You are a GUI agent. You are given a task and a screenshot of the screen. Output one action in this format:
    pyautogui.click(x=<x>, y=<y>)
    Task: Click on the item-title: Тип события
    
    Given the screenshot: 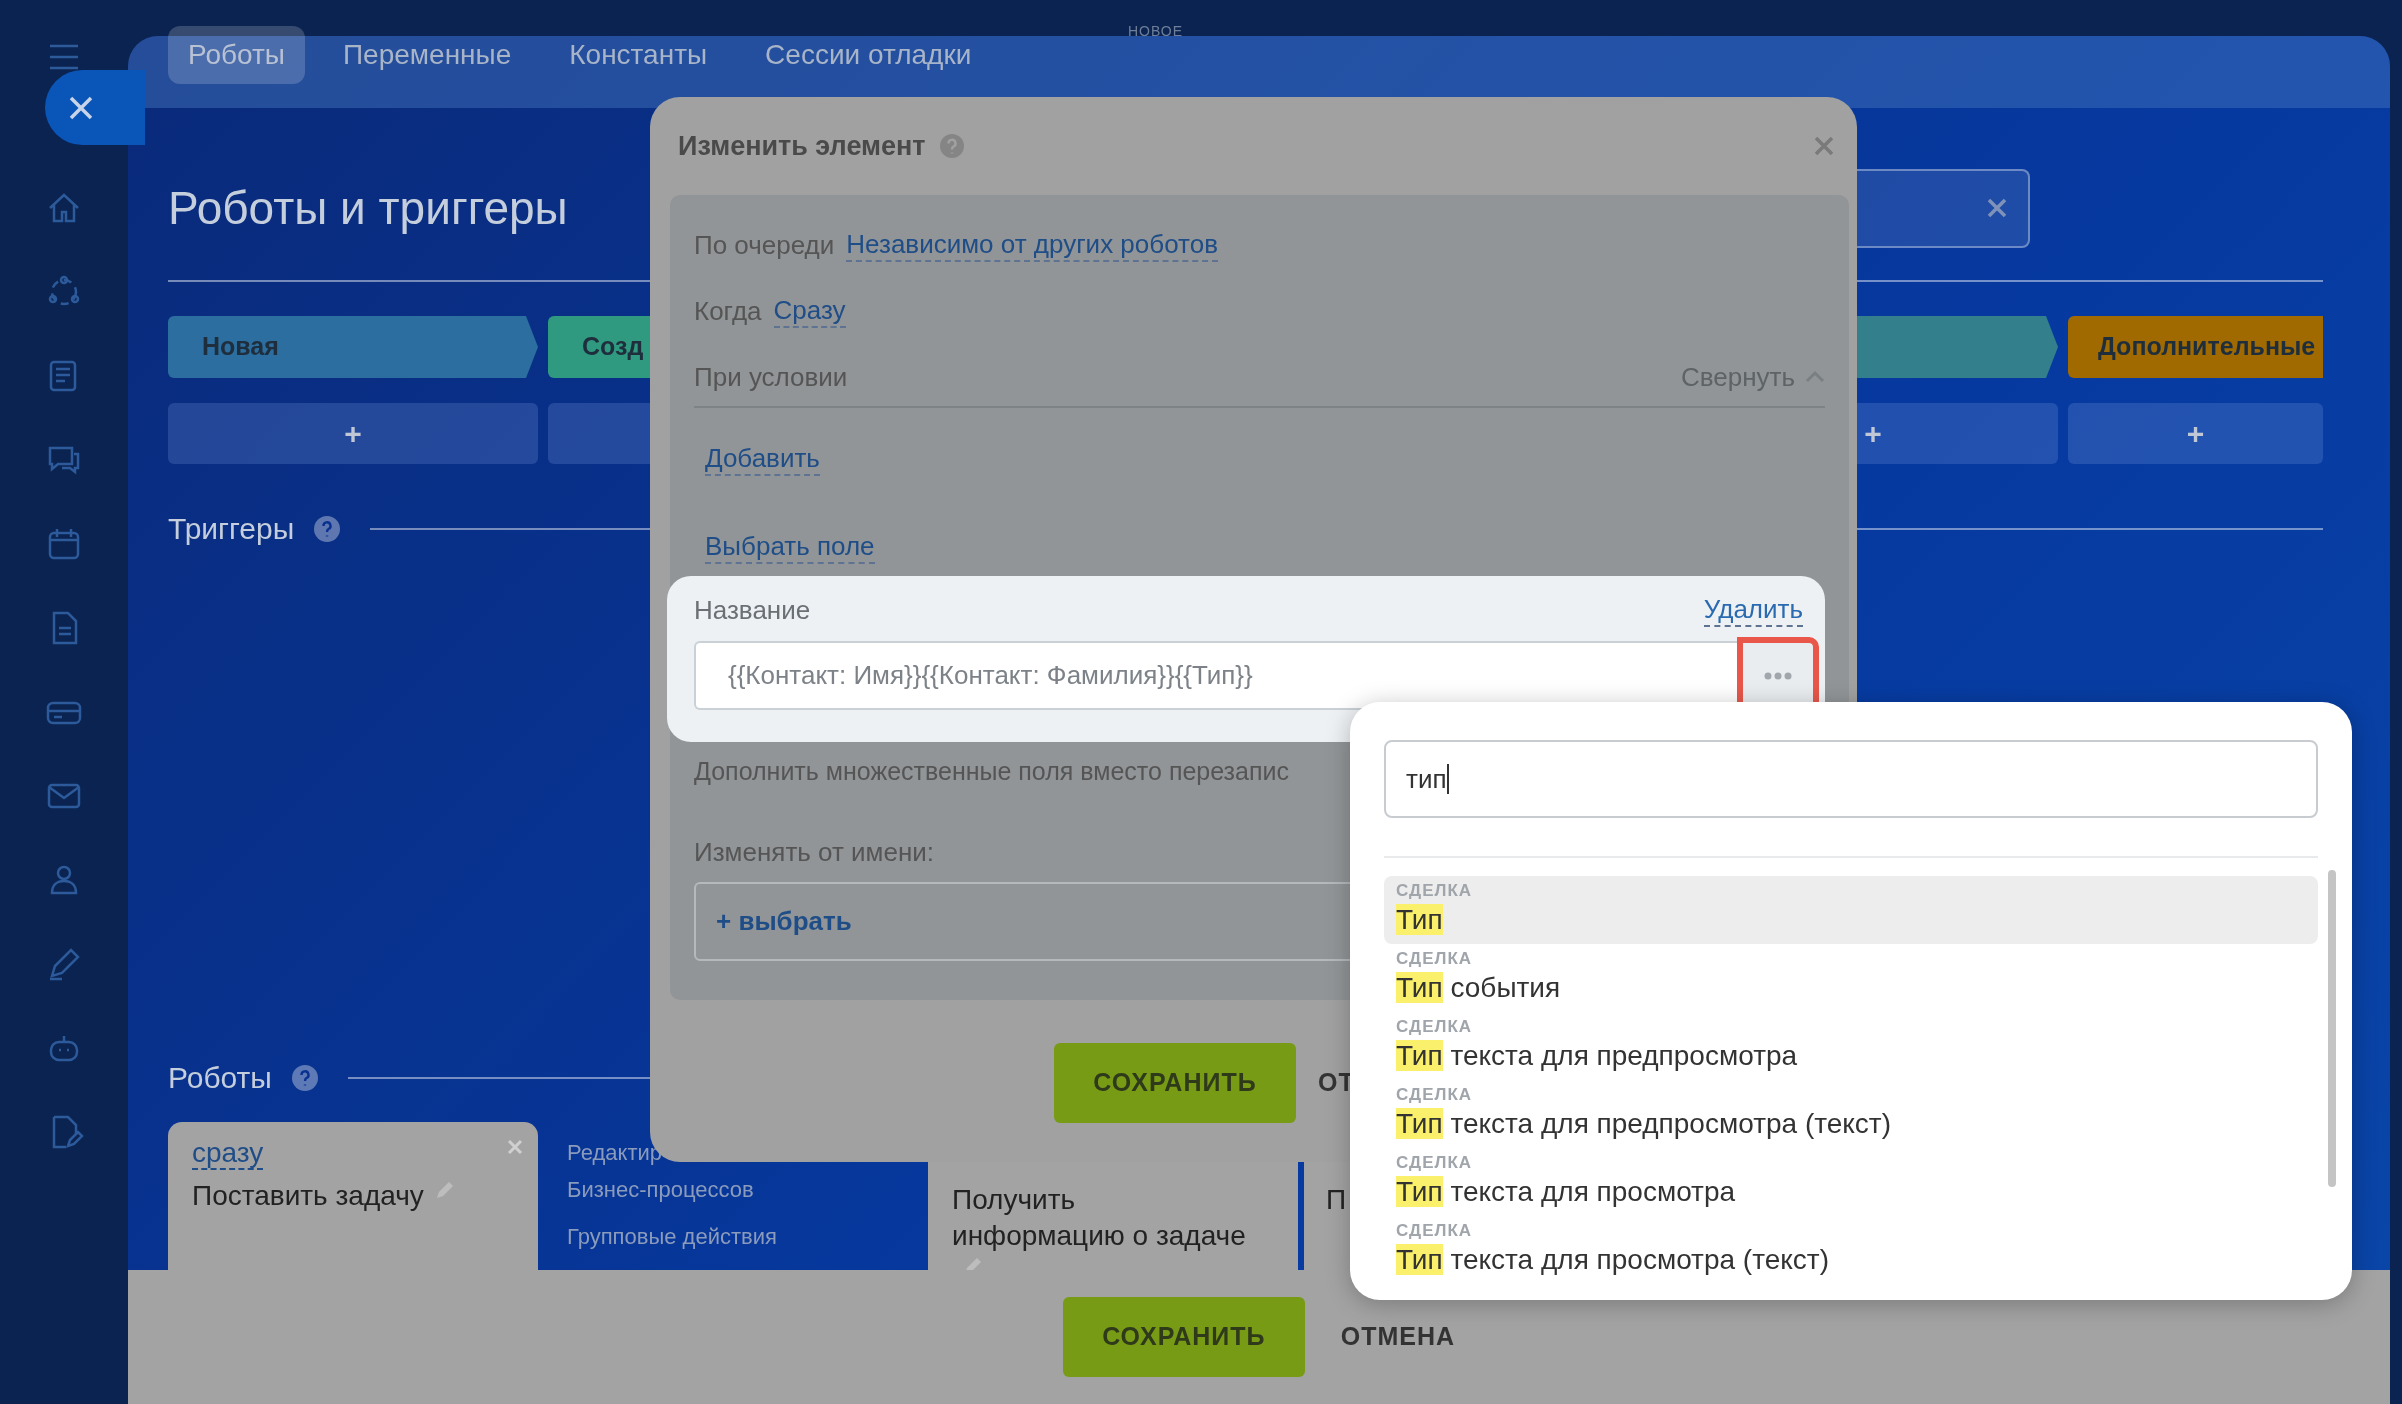 What is the action you would take?
    pyautogui.click(x=1478, y=988)
    